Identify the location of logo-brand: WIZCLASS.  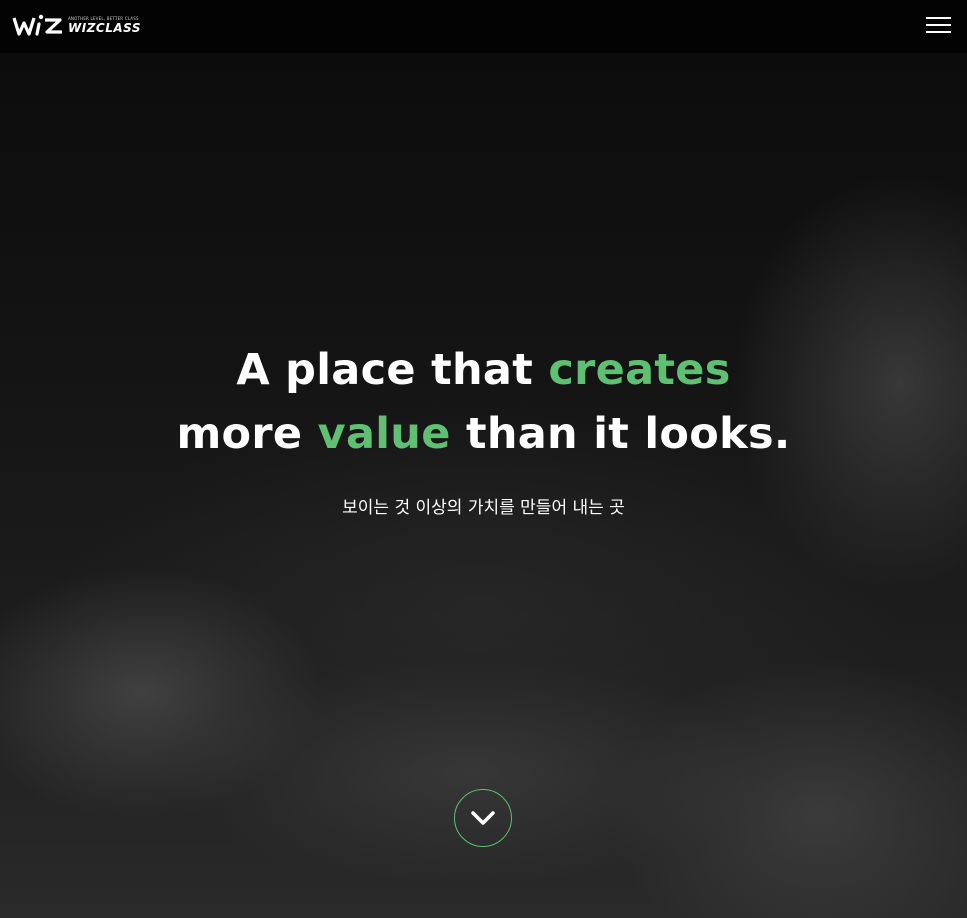
(104, 27).